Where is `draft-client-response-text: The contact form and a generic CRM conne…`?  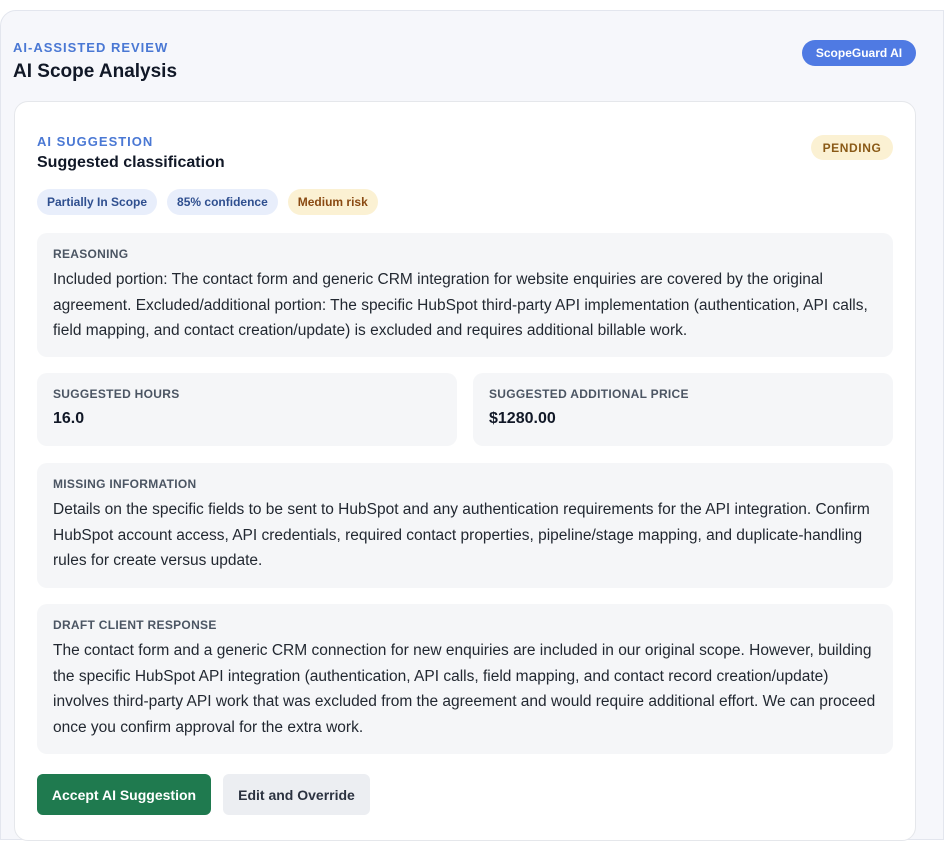
draft-client-response-text: The contact form and a generic CRM conne… is located at coordinates (464, 689).